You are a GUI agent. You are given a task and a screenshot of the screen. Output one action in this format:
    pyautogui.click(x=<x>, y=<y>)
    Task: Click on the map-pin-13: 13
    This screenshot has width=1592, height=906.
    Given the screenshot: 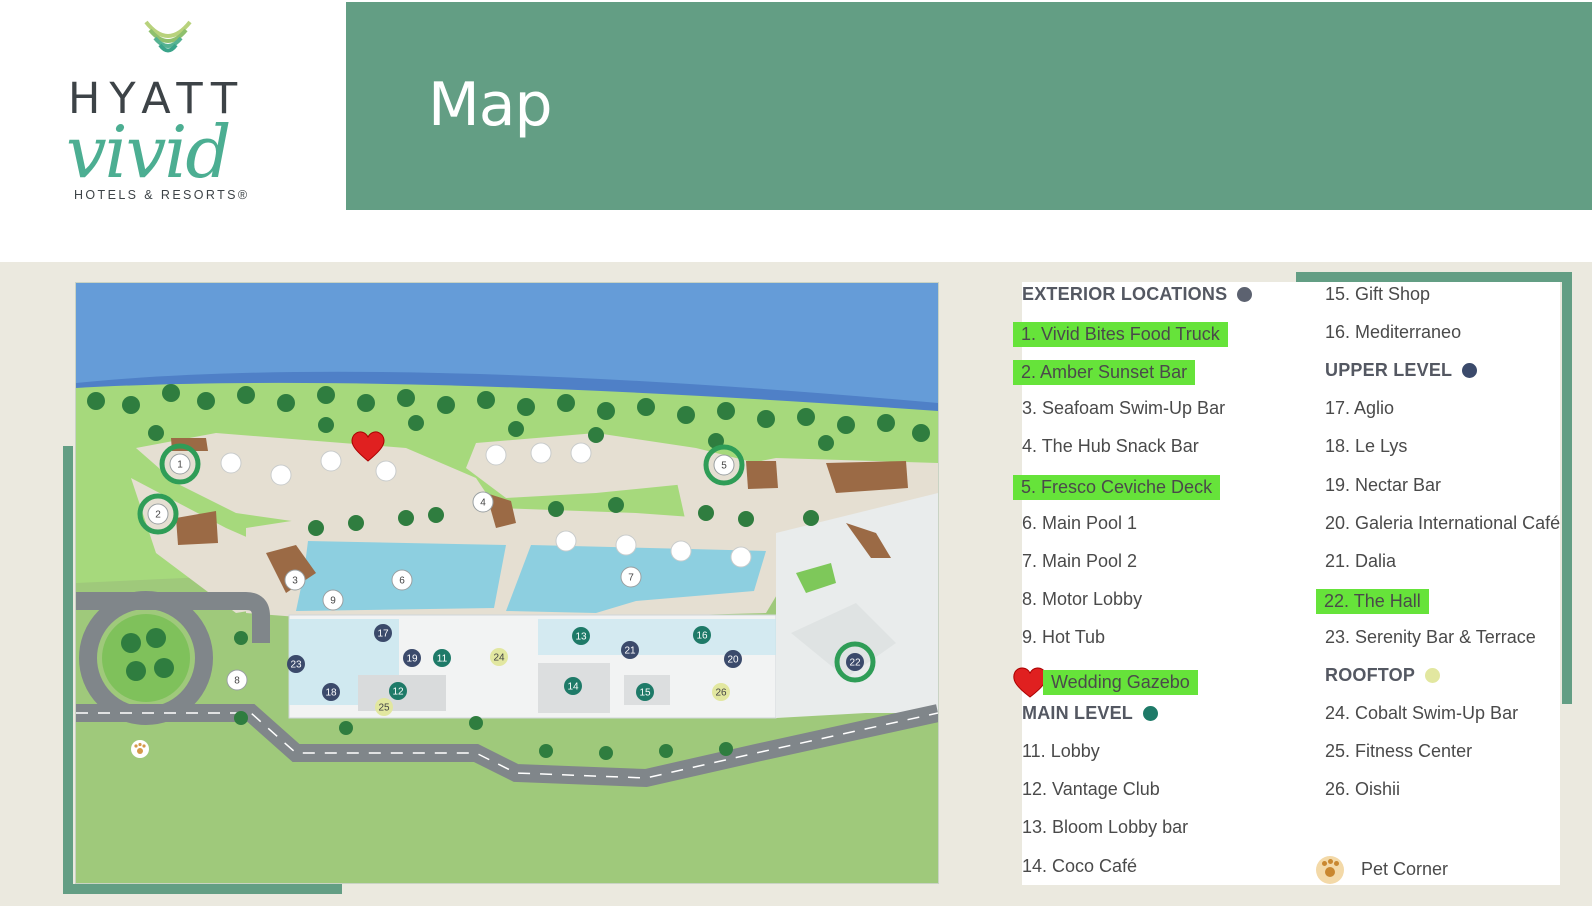 What is the action you would take?
    pyautogui.click(x=581, y=636)
    